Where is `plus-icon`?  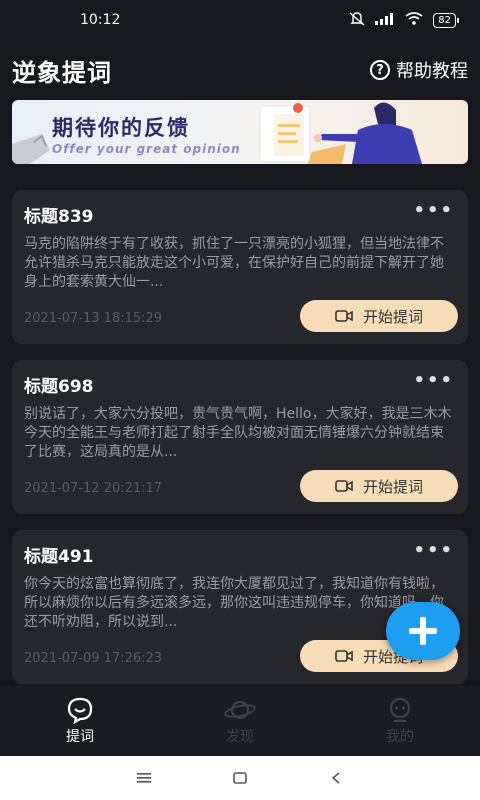
plus-icon is located at coordinates (423, 631).